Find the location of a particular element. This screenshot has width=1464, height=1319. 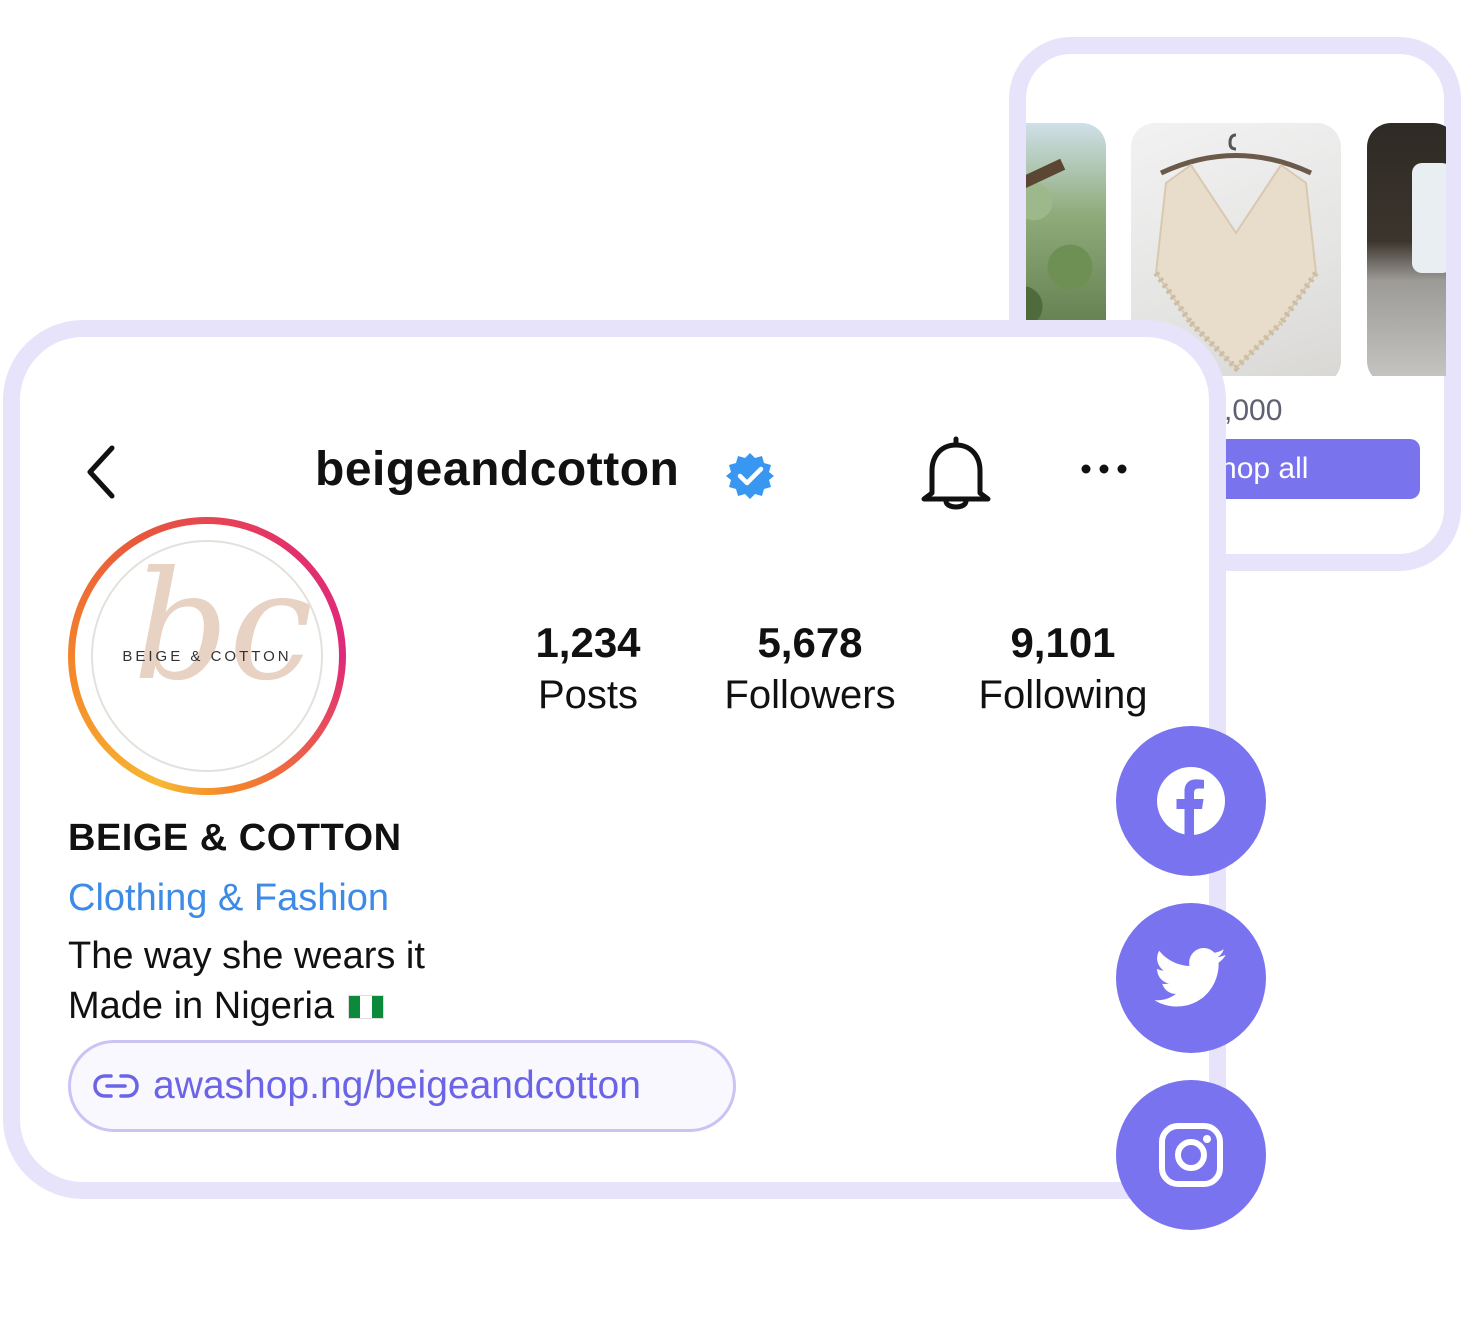

stat-following: 9,101 Following is located at coordinates (1063, 669).